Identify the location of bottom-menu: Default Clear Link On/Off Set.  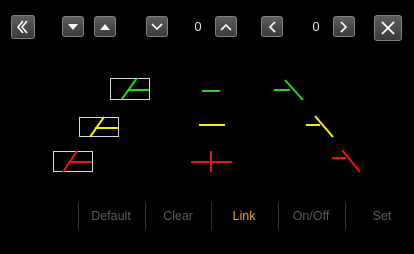
(207, 216).